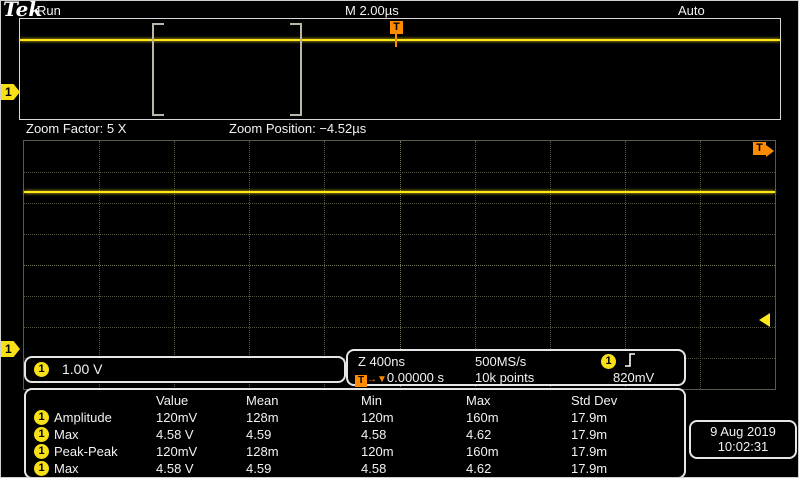  What do you see at coordinates (49, 10) in the screenshot?
I see `acquisition-status: Run` at bounding box center [49, 10].